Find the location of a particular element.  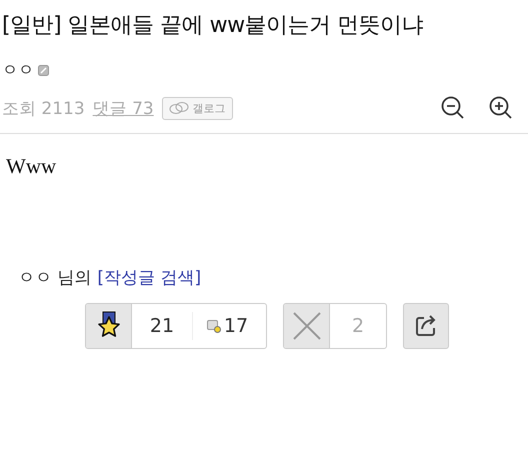

user-badge-icon is located at coordinates (43, 70).